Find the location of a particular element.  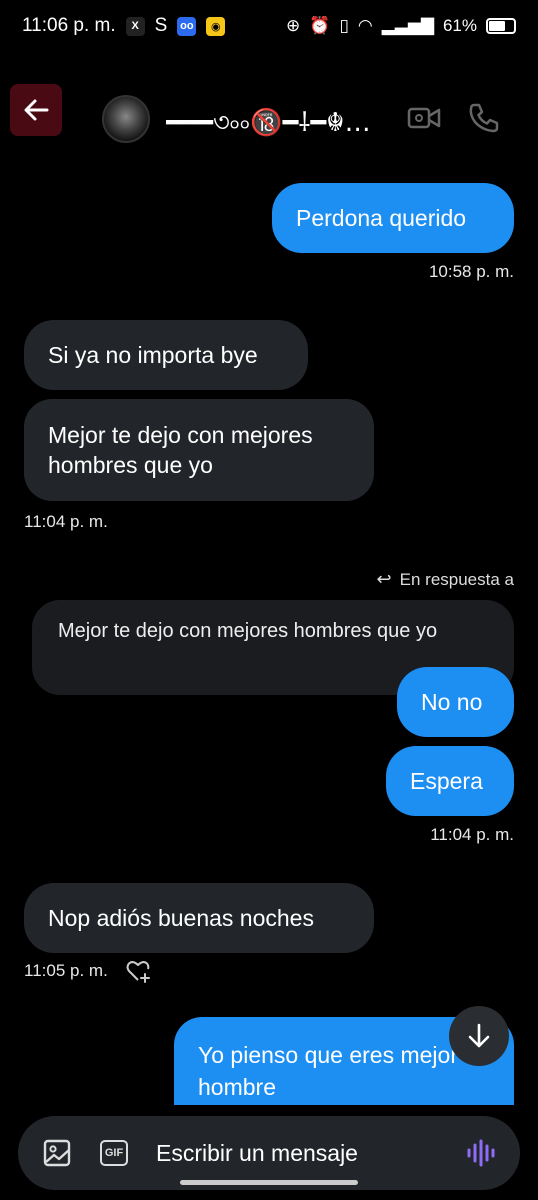

phone-call-icon is located at coordinates (484, 118).